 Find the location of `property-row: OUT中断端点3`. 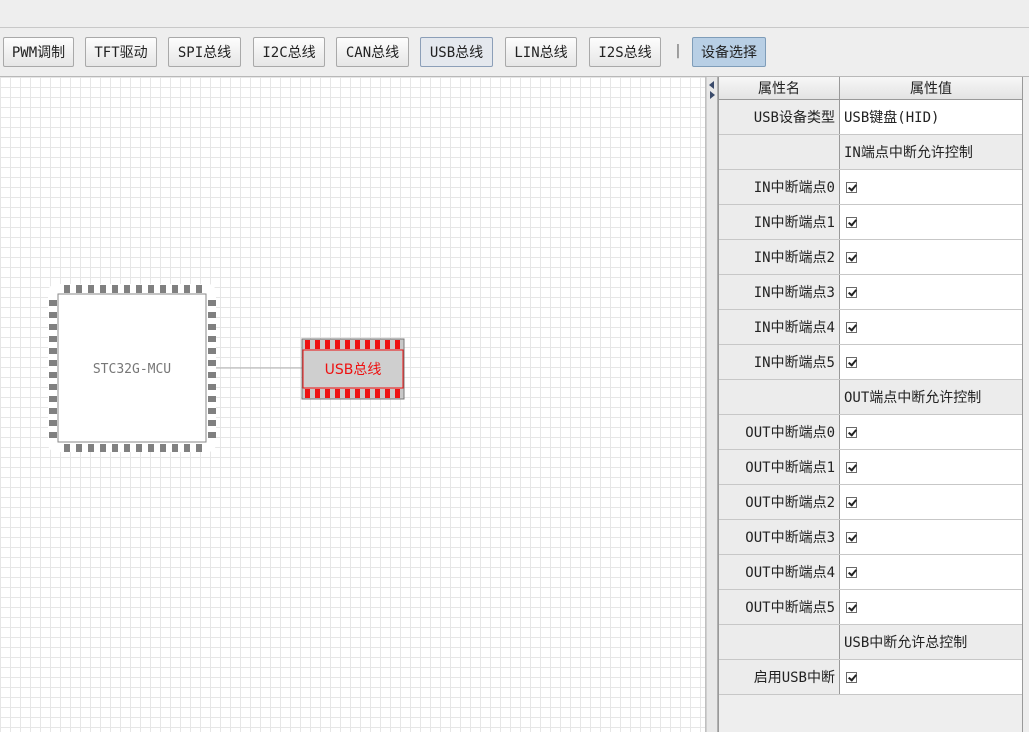

property-row: OUT中断端点3 is located at coordinates (870, 537).